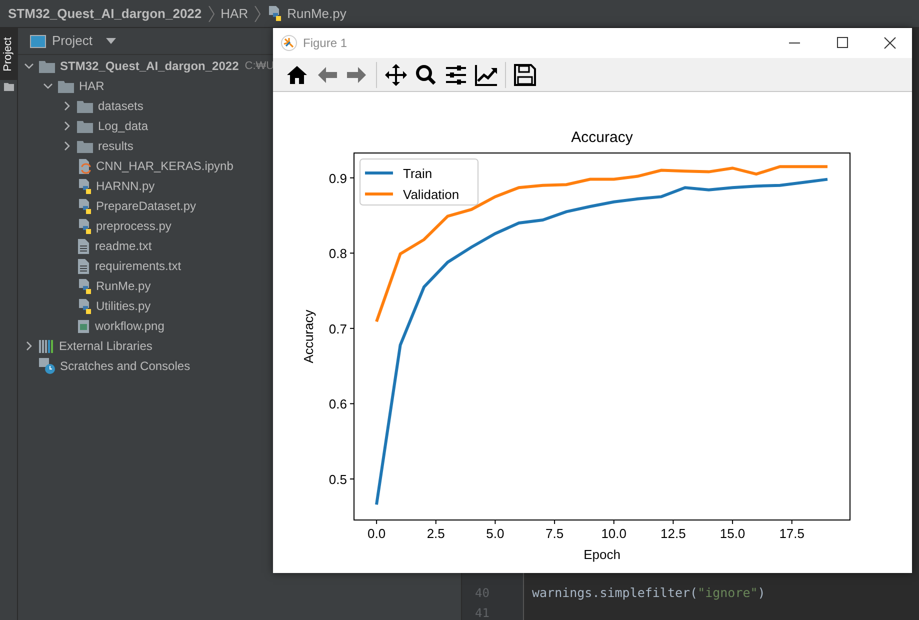  I want to click on chart-title: Accuracy, so click(602, 137).